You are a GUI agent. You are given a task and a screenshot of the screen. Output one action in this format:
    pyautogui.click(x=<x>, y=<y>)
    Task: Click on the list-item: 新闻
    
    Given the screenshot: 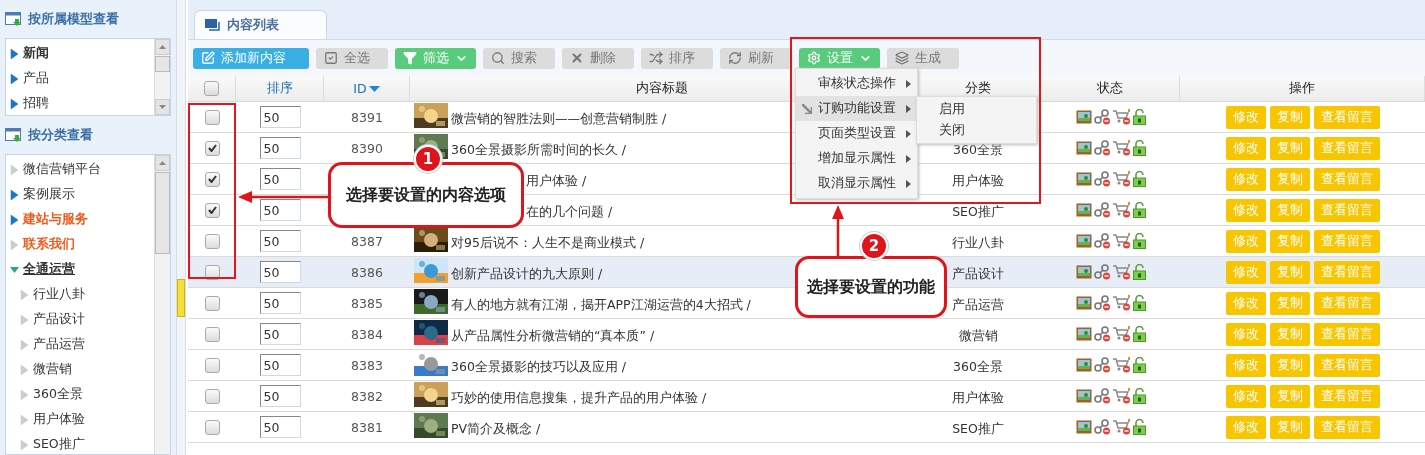 What is the action you would take?
    pyautogui.click(x=80, y=53)
    